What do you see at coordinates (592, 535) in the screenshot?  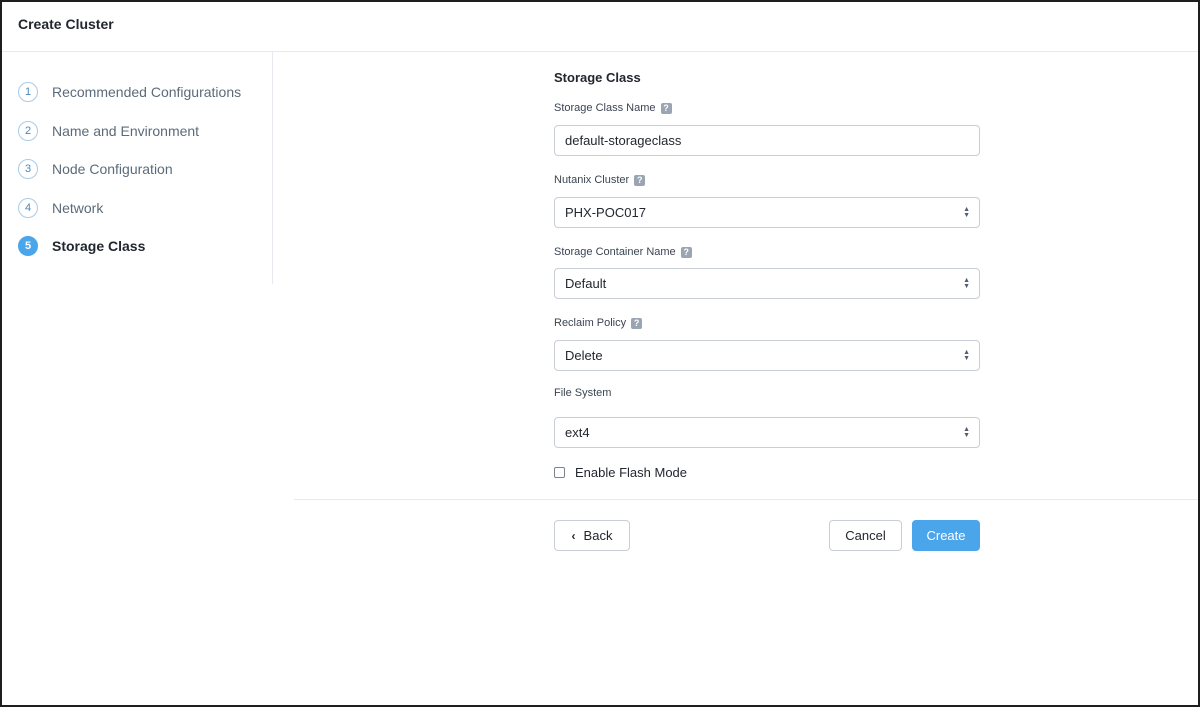 I see `back-button: ‹ Back` at bounding box center [592, 535].